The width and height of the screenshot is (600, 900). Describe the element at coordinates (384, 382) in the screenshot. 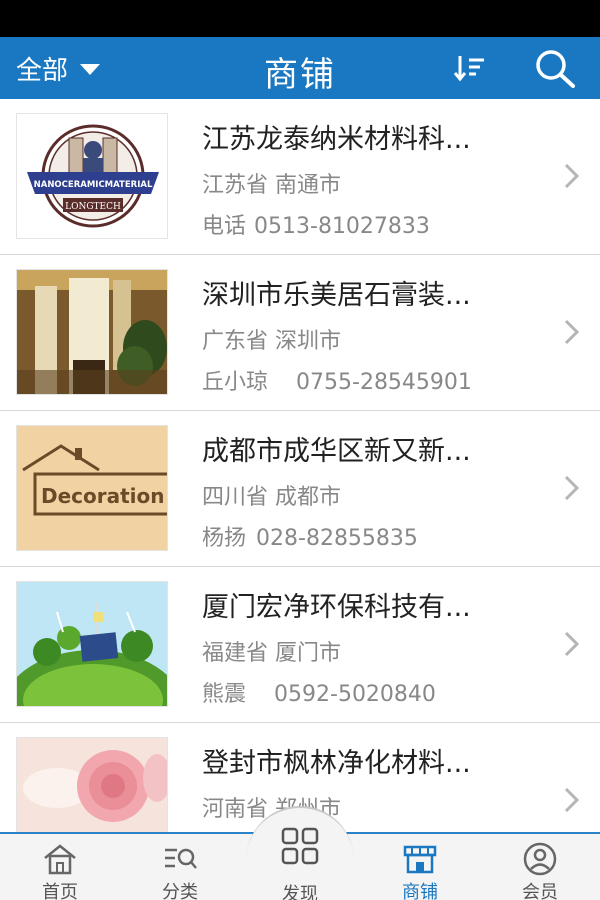

I see `contact-phone: 0755-28545901` at that location.